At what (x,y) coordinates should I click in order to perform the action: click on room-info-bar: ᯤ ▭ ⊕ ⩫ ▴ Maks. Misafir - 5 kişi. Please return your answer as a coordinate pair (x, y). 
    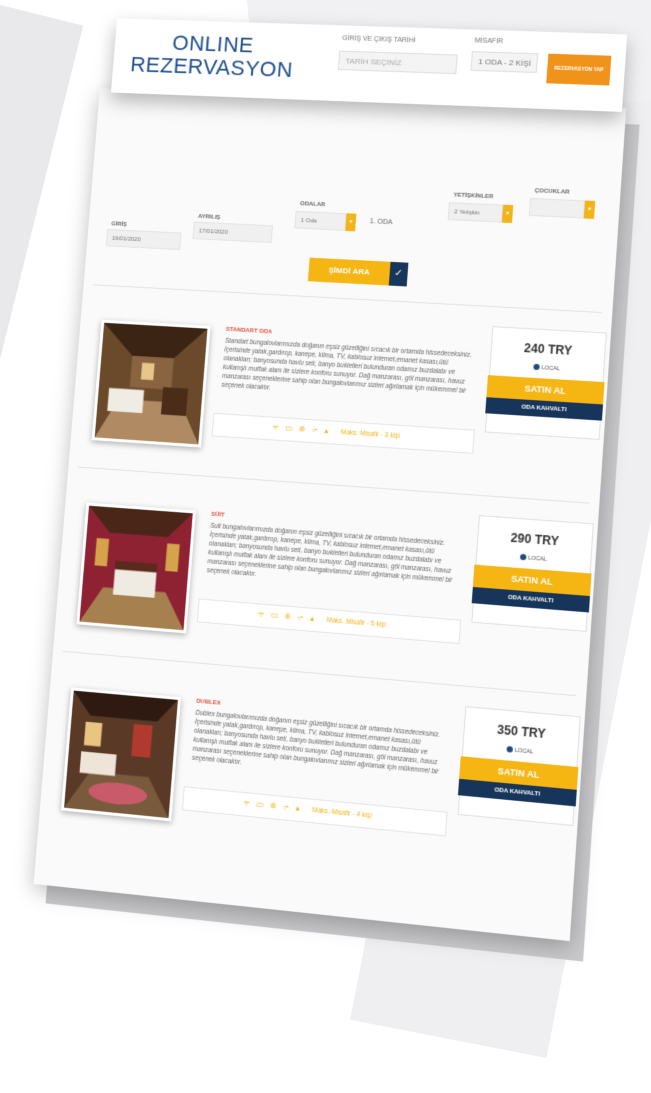
    Looking at the image, I should click on (329, 621).